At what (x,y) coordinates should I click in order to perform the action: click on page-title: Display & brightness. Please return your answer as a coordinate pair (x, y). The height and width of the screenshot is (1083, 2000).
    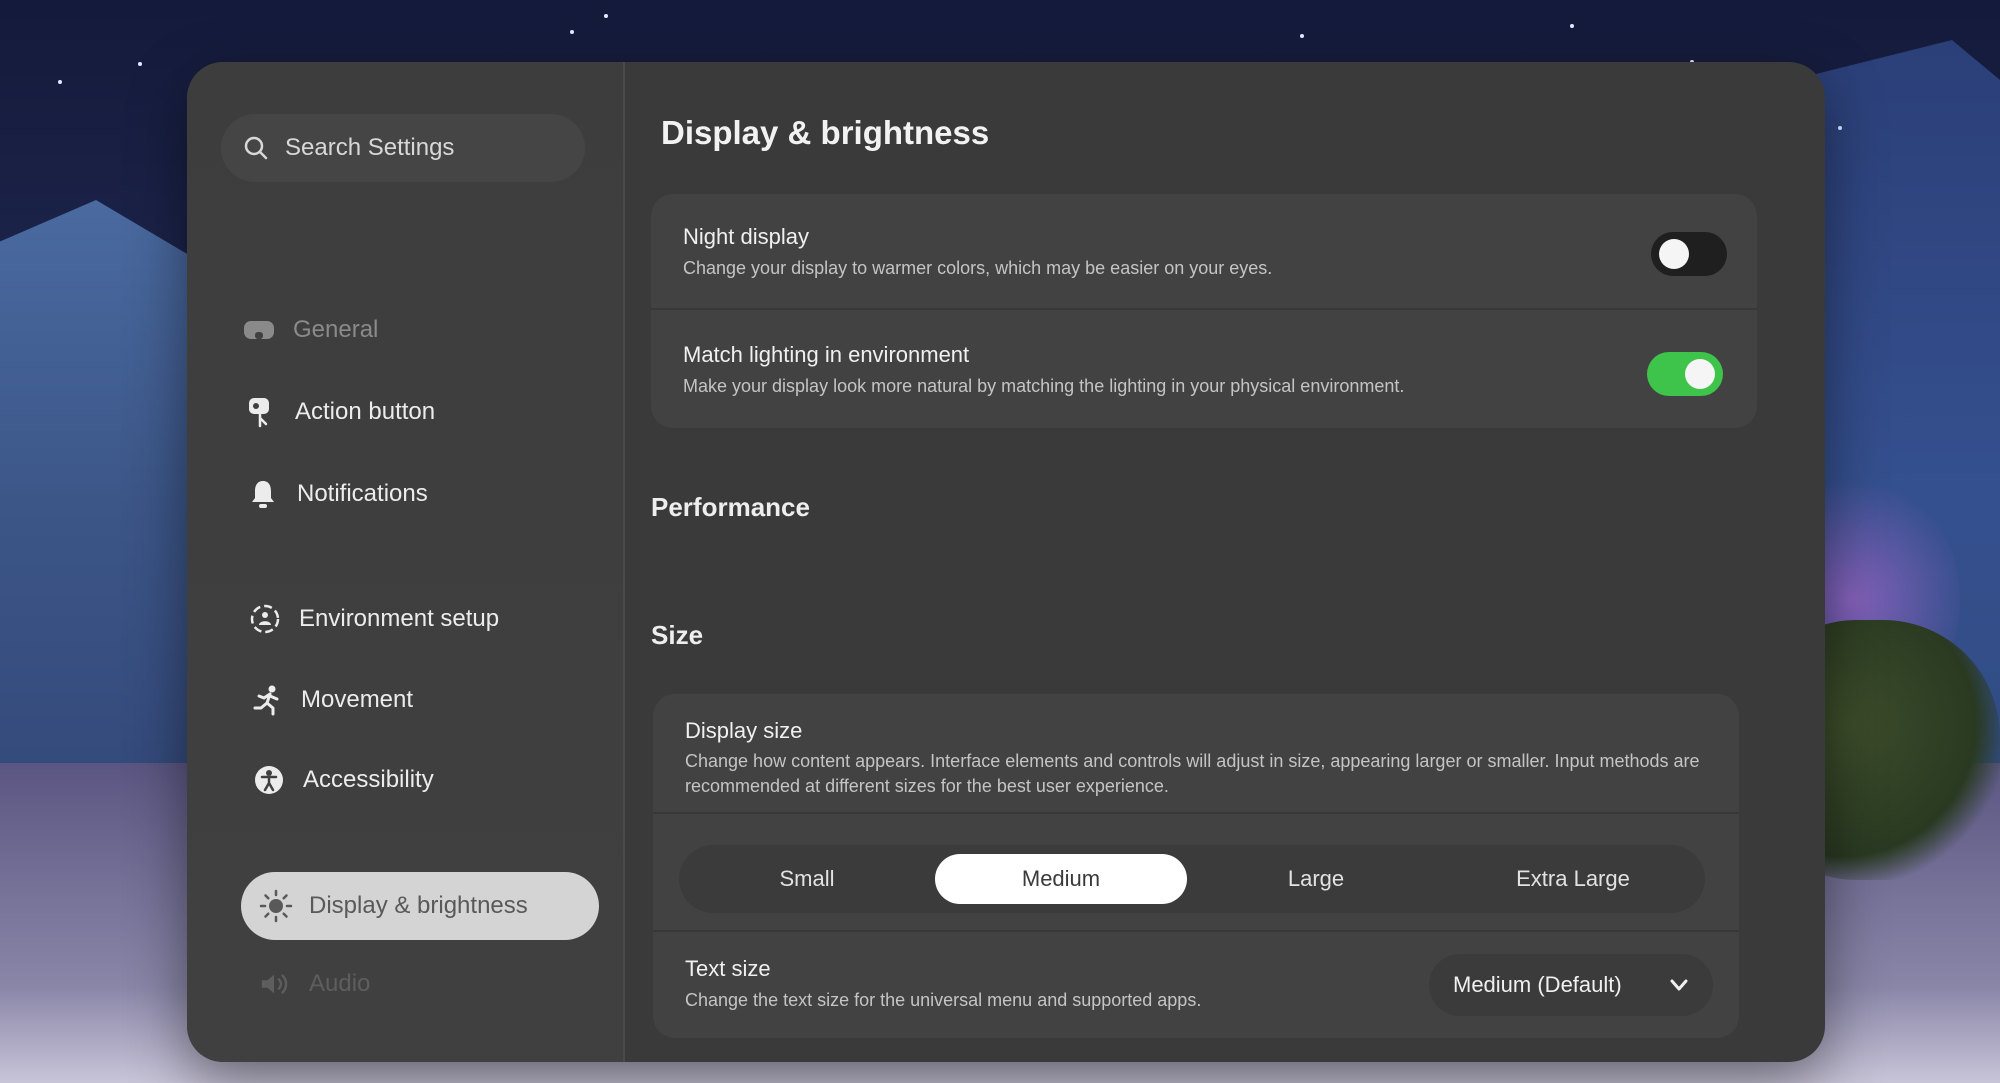
    Looking at the image, I should click on (825, 132).